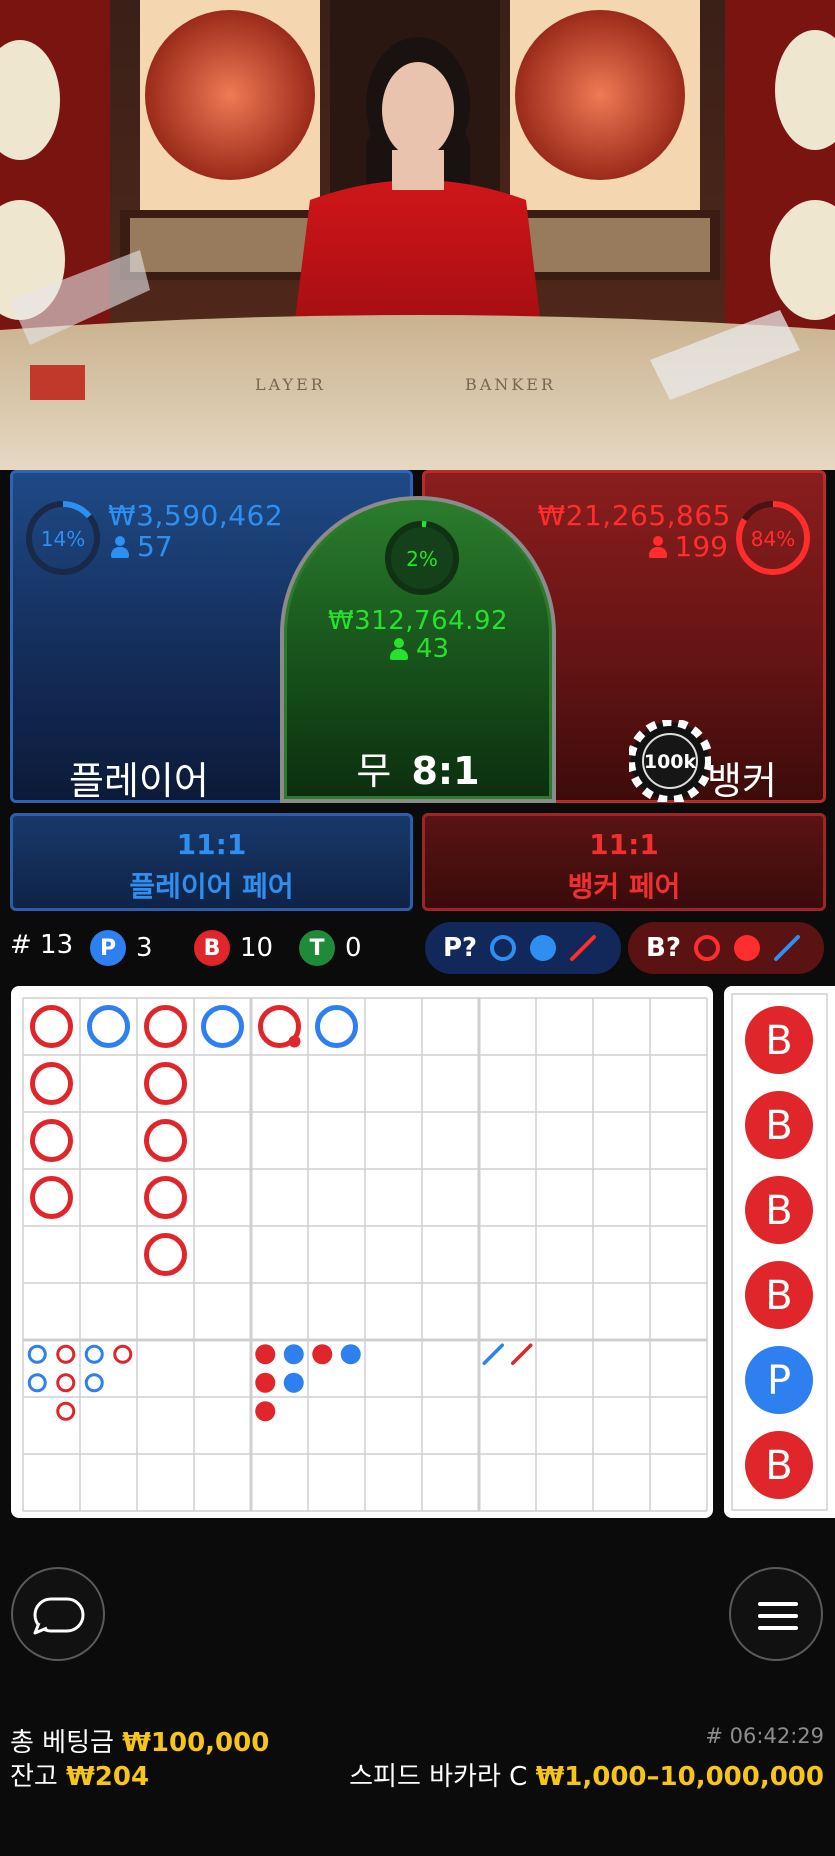 This screenshot has height=1856, width=835. What do you see at coordinates (290, 384) in the screenshot?
I see `table-print-player: LAYER` at bounding box center [290, 384].